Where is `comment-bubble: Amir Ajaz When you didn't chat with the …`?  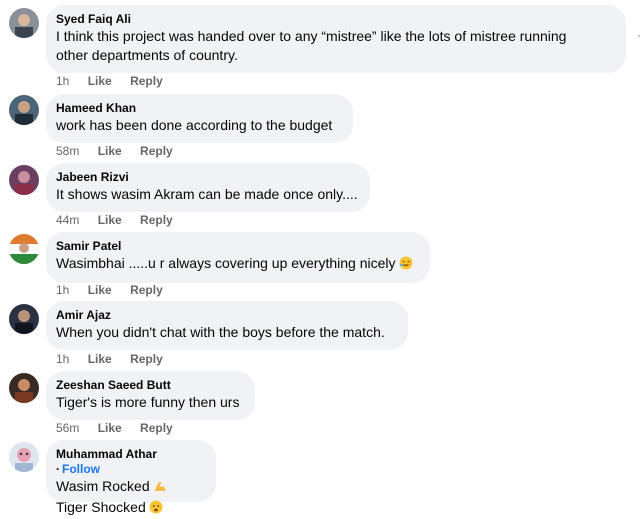 comment-bubble: Amir Ajaz When you didn't chat with the … is located at coordinates (227, 325).